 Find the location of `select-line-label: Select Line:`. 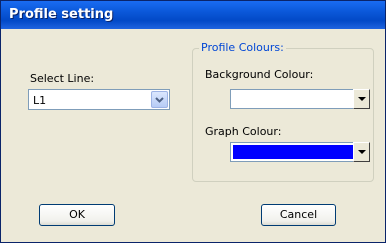

select-line-label: Select Line: is located at coordinates (62, 78).